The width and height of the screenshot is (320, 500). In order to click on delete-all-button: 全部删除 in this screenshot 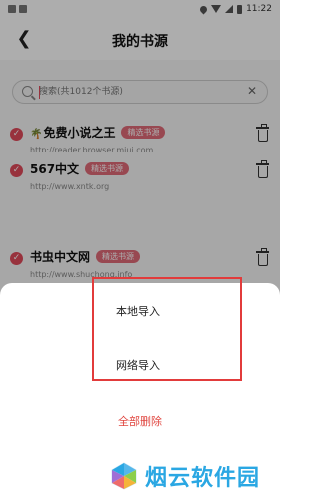, I will do `click(140, 421)`.